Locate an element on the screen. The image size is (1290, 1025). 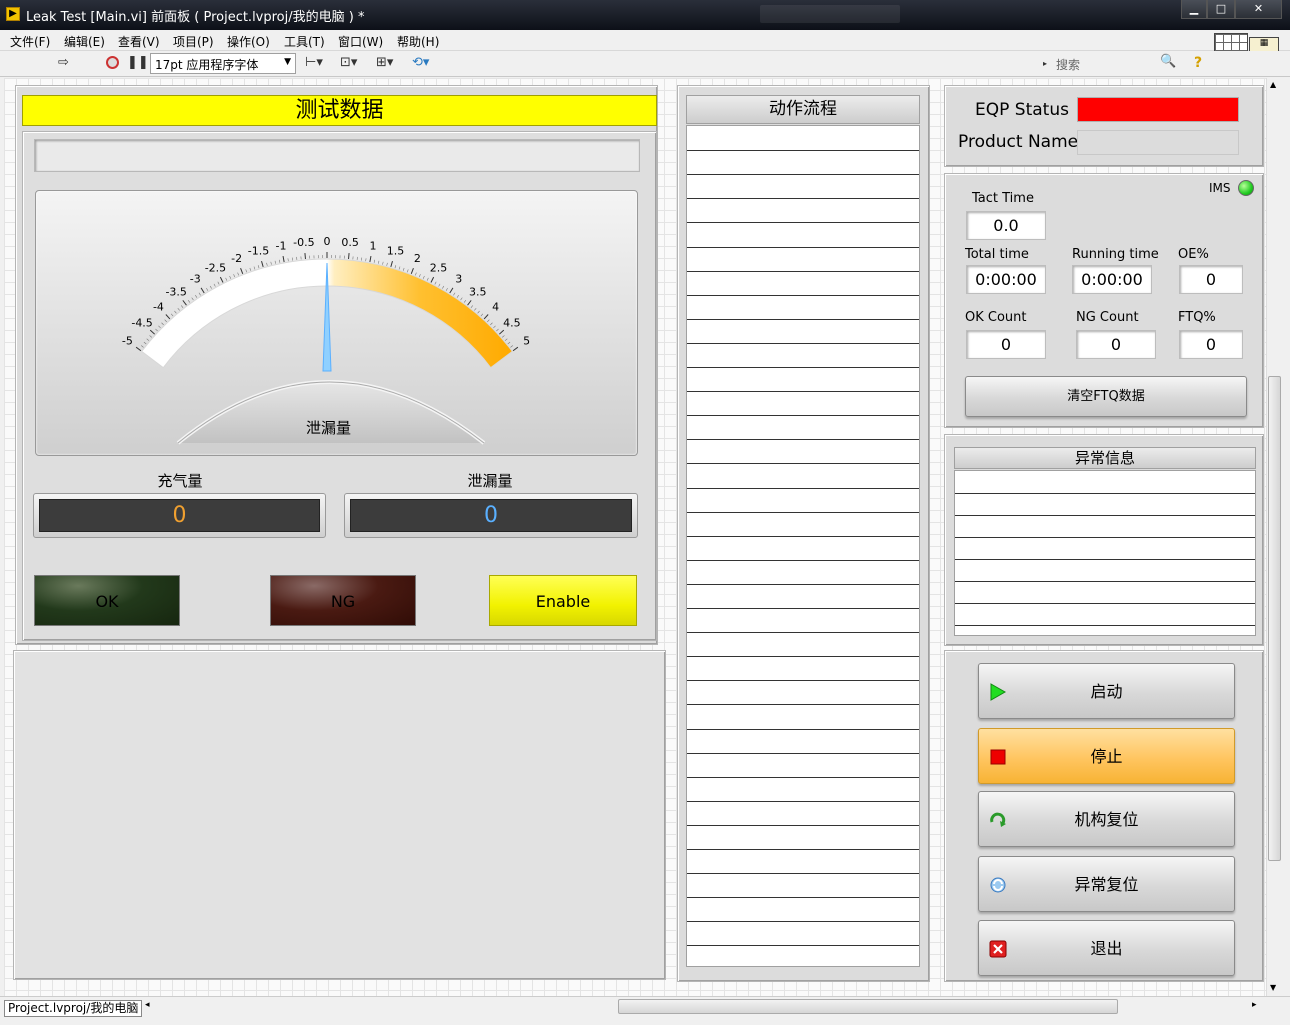
gauge-tick-label: -0.5 is located at coordinates (303, 242).